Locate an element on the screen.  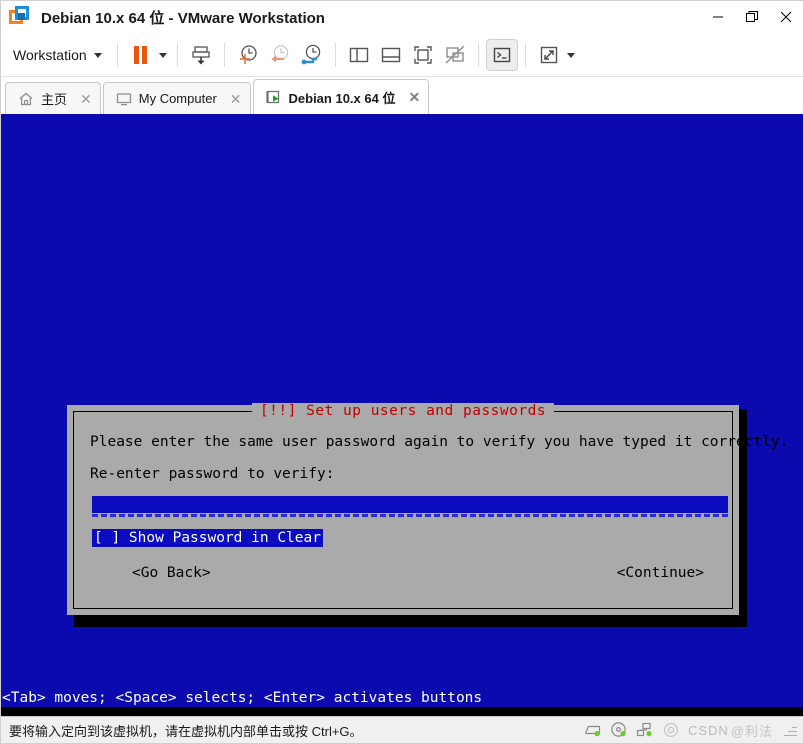
resize-grip is located at coordinates (790, 730).